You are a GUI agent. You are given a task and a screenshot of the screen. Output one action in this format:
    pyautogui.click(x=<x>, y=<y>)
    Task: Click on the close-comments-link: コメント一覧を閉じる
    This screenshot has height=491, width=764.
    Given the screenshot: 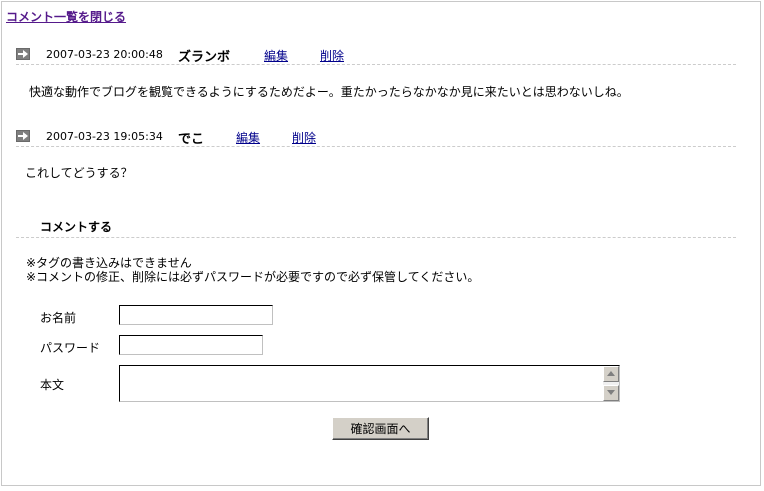 What is the action you would take?
    pyautogui.click(x=66, y=16)
    